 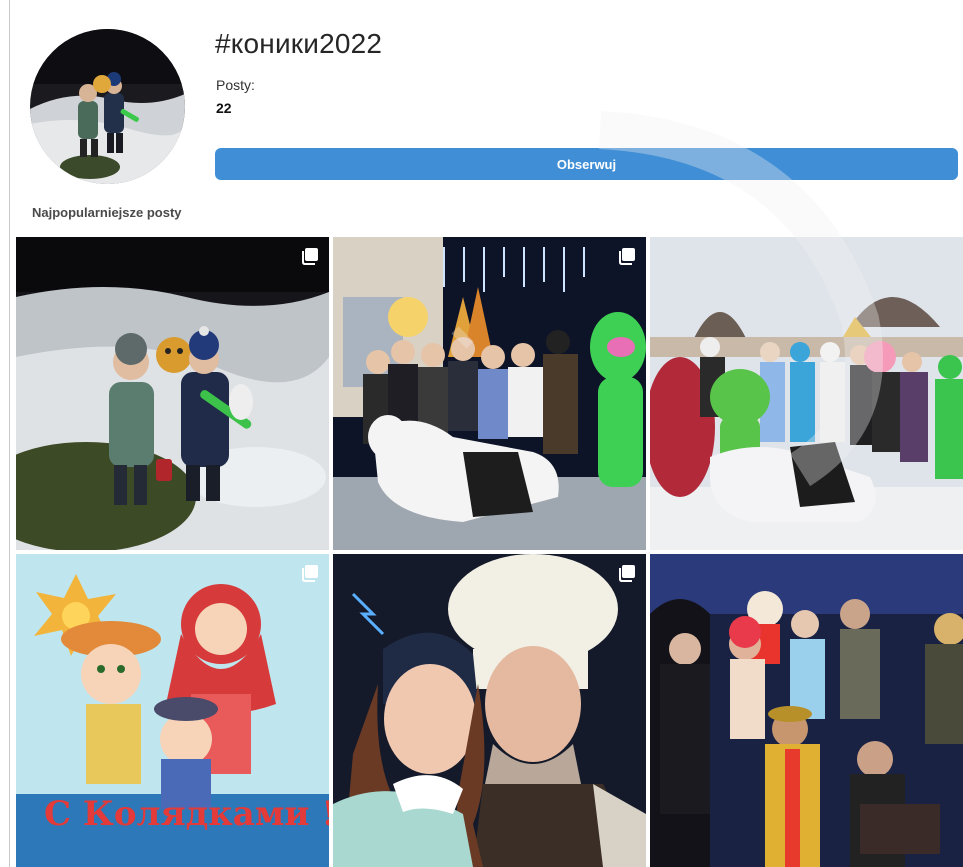 I want to click on follow-button: Obserwuj, so click(x=586, y=164).